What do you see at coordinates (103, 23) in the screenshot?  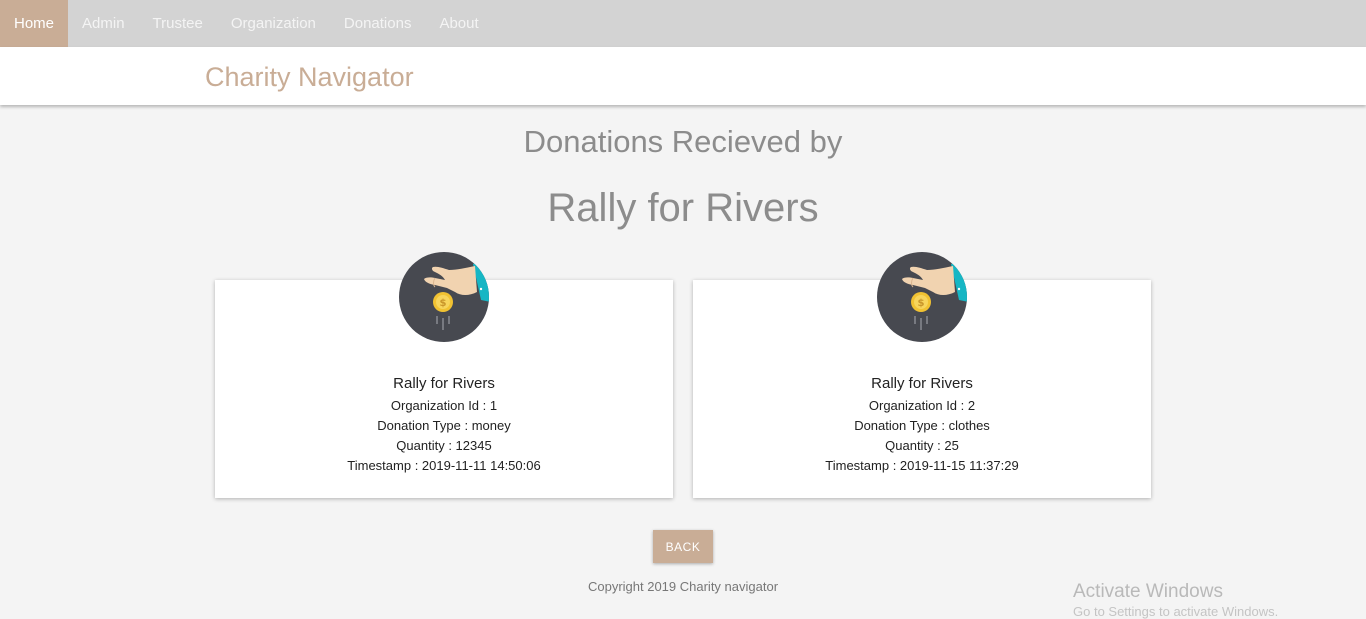 I see `nav-admin: Admin` at bounding box center [103, 23].